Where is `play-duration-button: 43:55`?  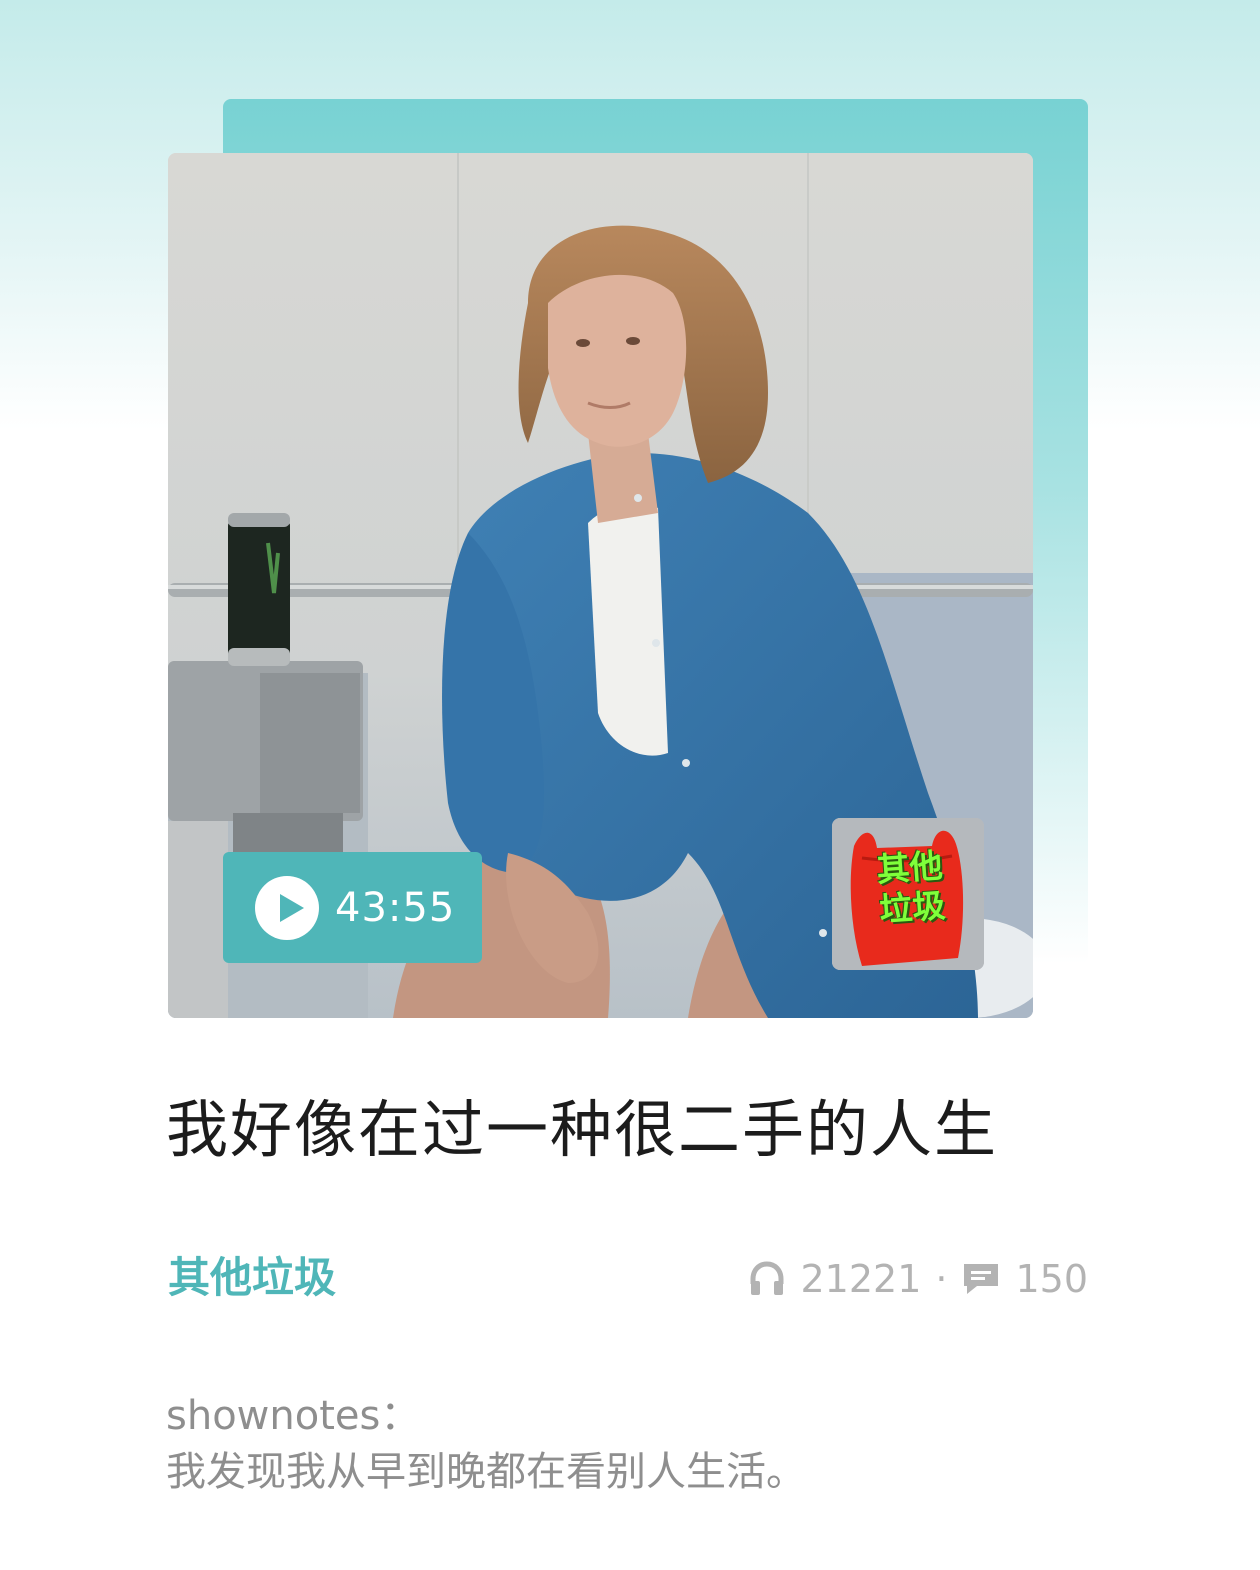
play-duration-button: 43:55 is located at coordinates (352, 907).